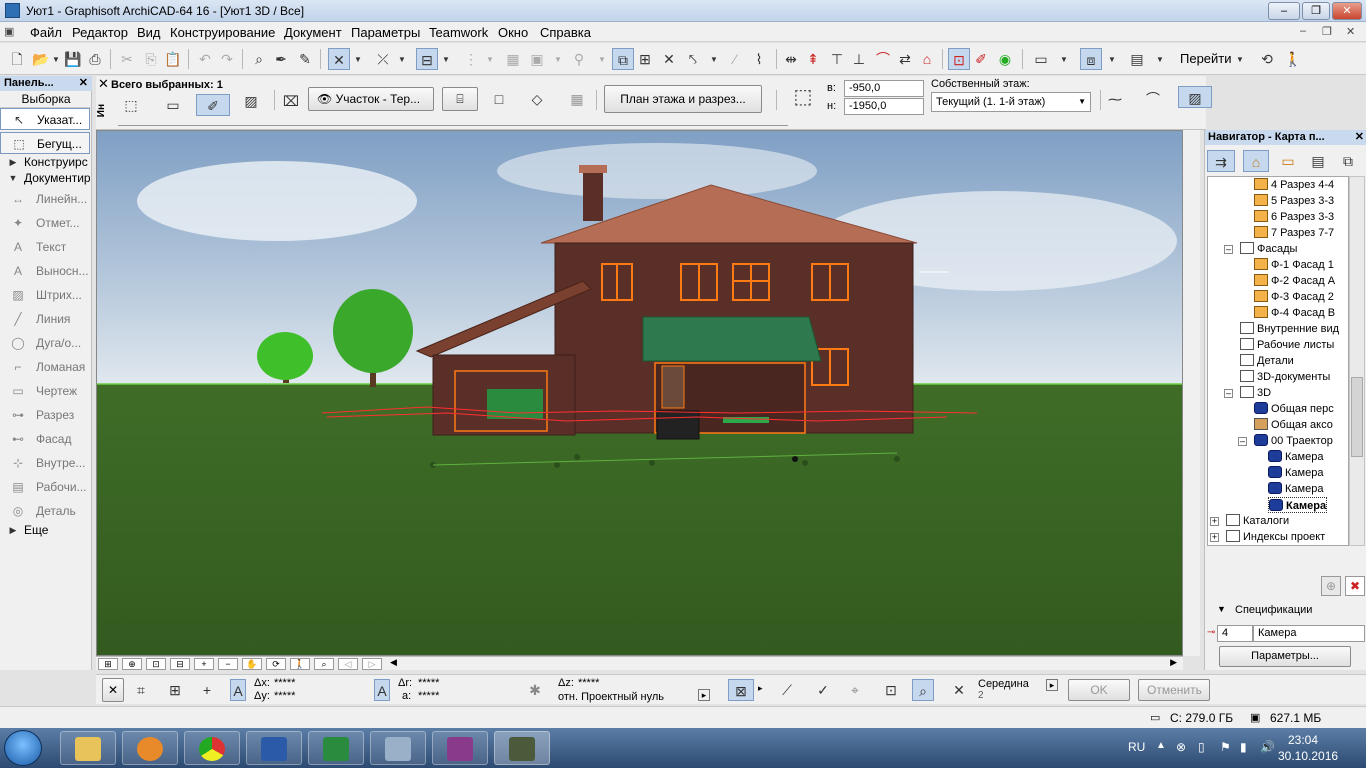 The width and height of the screenshot is (1366, 768). I want to click on start-button, so click(23, 748).